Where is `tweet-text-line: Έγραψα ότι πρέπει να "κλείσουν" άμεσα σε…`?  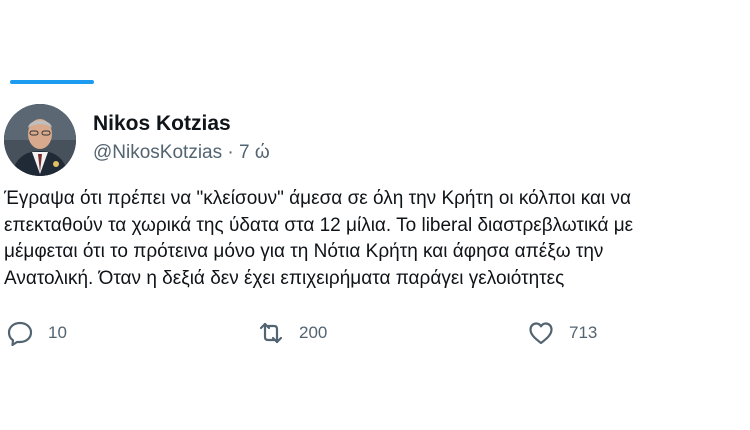 tweet-text-line: Έγραψα ότι πρέπει να "κλείσουν" άμεσα σε… is located at coordinates (318, 198).